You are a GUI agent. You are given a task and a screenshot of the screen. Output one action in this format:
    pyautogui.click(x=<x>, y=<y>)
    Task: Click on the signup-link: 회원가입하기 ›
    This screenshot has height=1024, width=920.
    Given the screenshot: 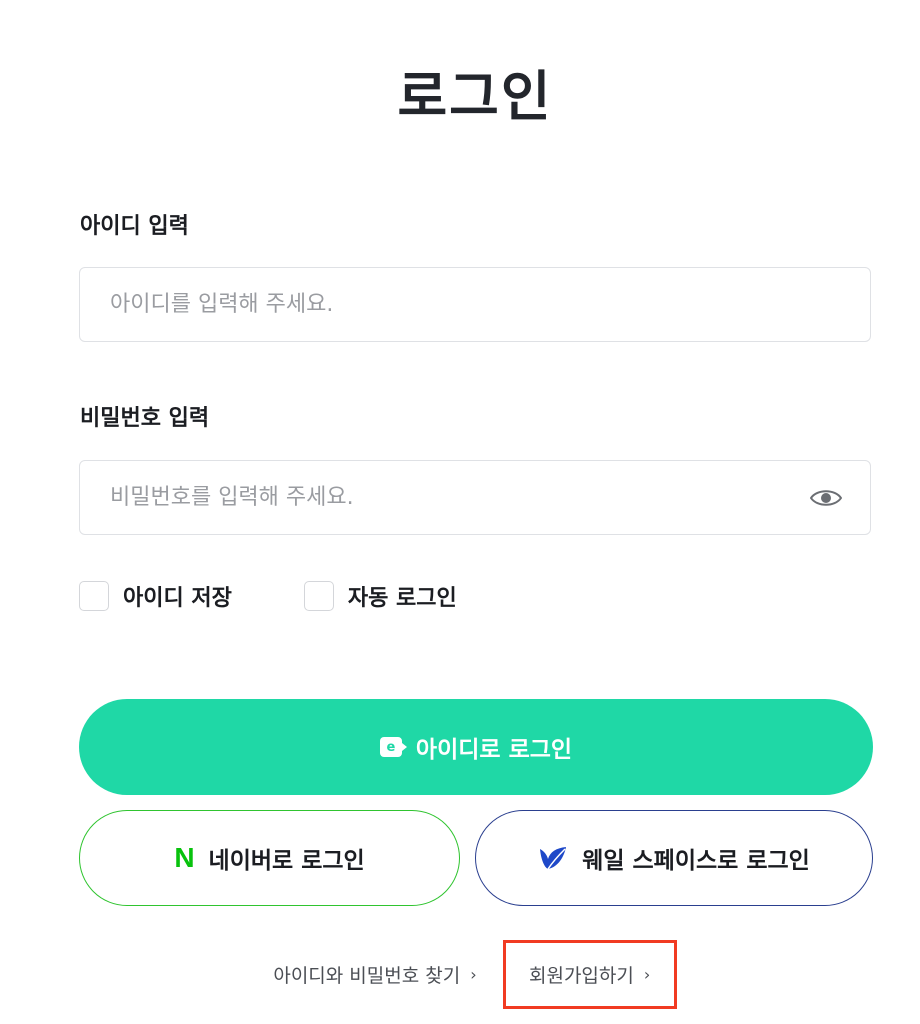 What is the action you would take?
    pyautogui.click(x=589, y=974)
    